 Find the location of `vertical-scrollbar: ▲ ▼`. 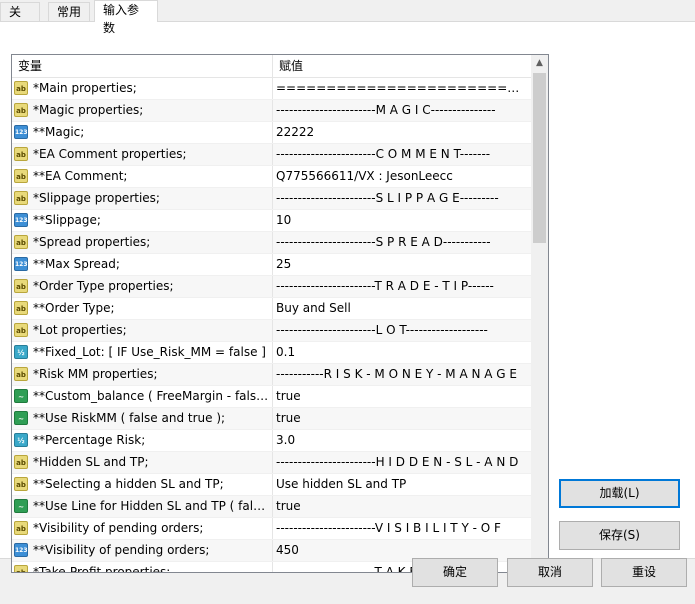

vertical-scrollbar: ▲ ▼ is located at coordinates (539, 313).